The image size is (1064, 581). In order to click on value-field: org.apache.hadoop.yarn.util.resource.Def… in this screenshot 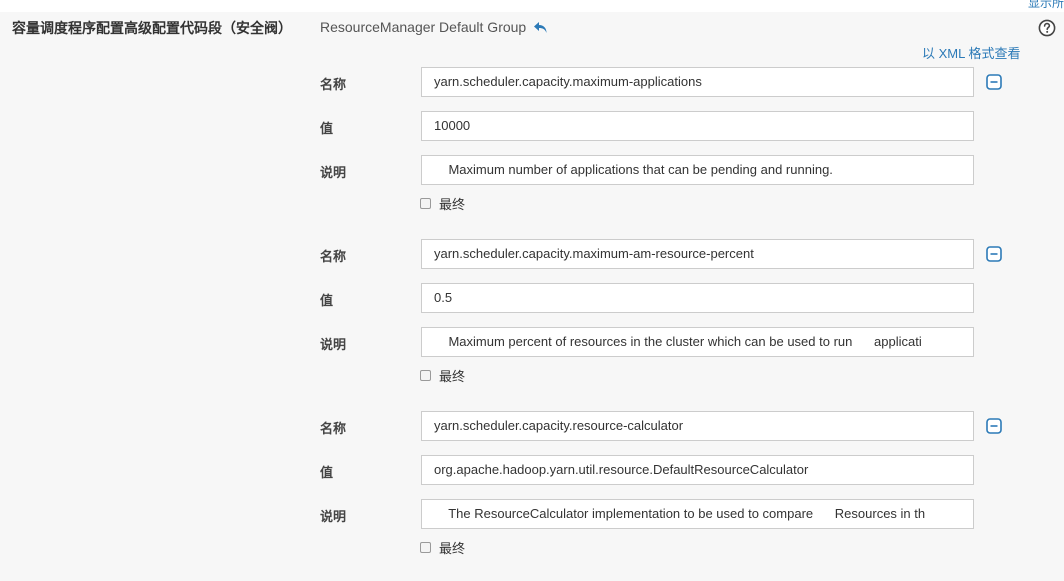, I will do `click(697, 470)`.